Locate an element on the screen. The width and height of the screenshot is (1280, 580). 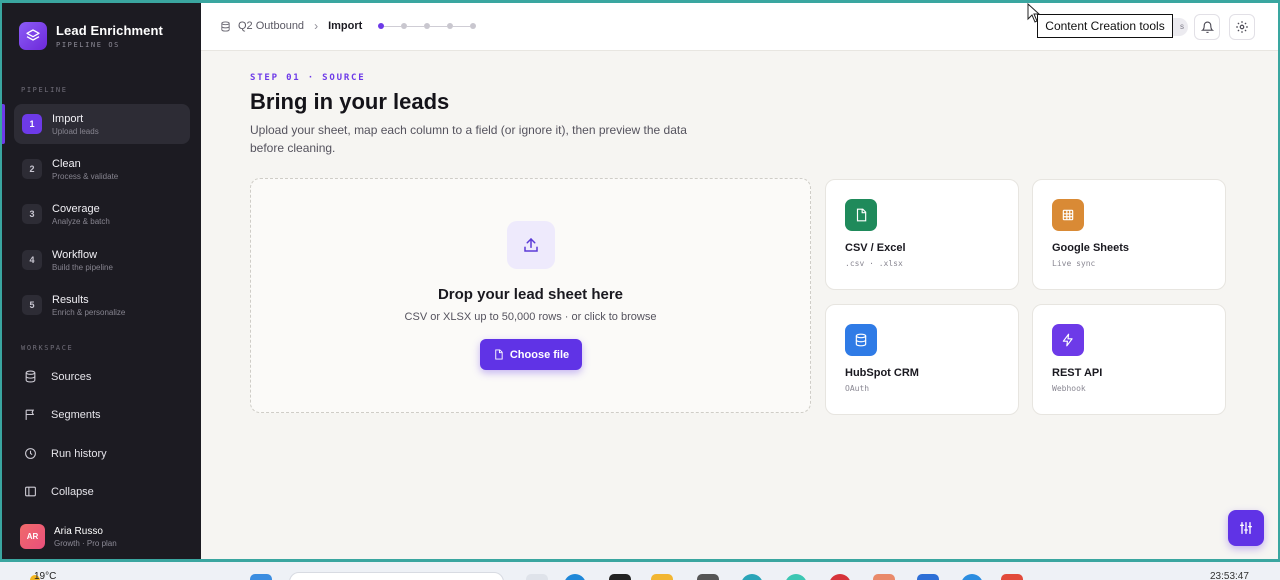
step-title: Coverage is located at coordinates (76, 208).